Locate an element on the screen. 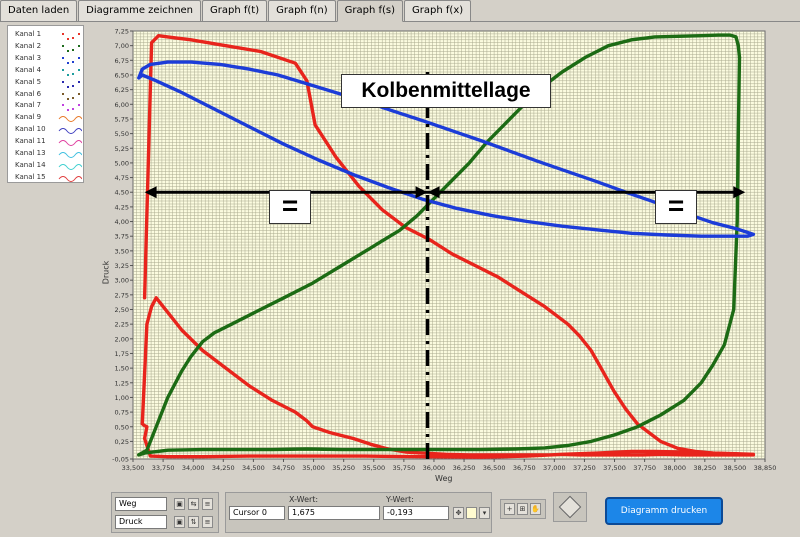 This screenshot has width=800, height=537. y-tick-label: 7,00 is located at coordinates (122, 46).